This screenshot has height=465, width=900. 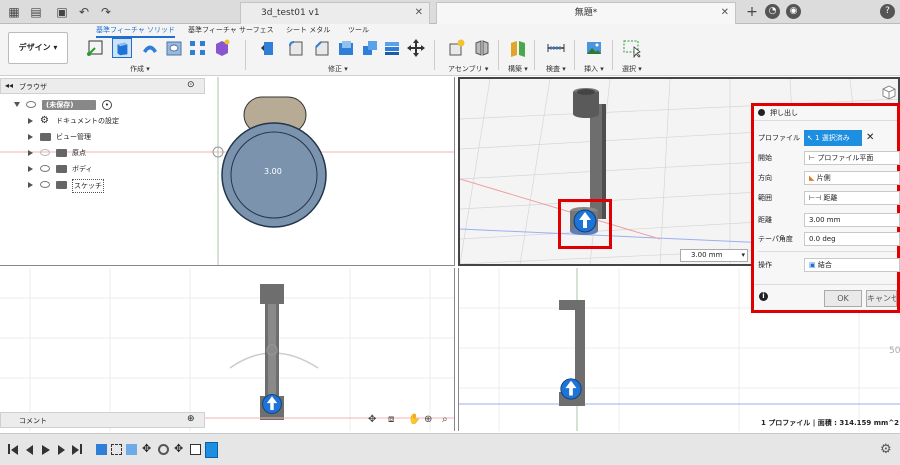 I want to click on pin-icon: ⊙, so click(x=191, y=85).